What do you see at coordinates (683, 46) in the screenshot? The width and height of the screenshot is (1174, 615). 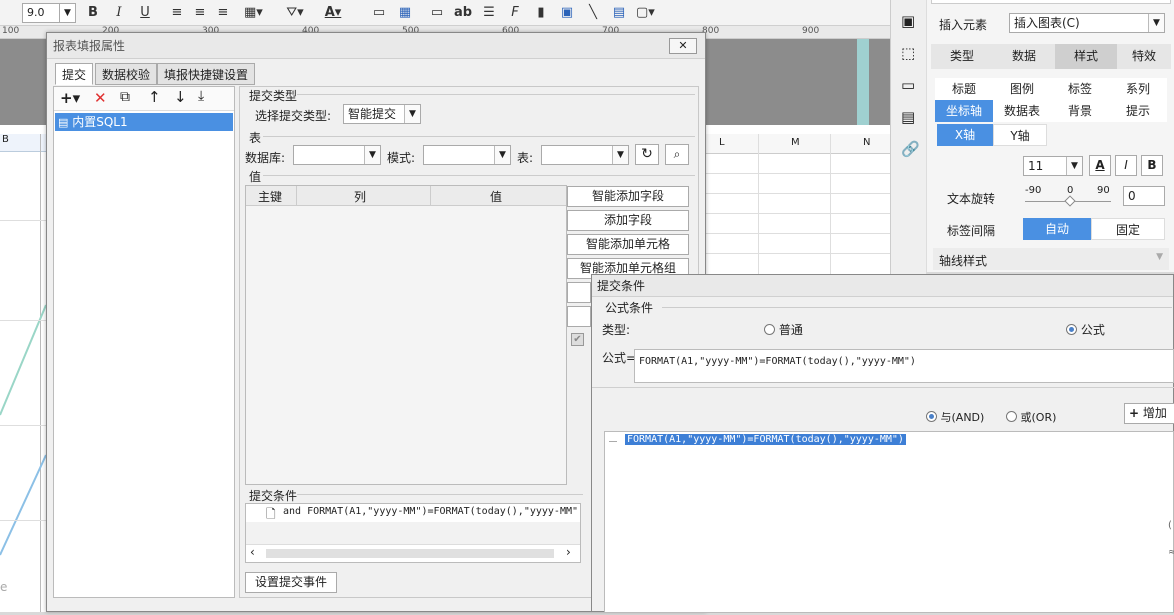 I see `close-icon: ✕` at bounding box center [683, 46].